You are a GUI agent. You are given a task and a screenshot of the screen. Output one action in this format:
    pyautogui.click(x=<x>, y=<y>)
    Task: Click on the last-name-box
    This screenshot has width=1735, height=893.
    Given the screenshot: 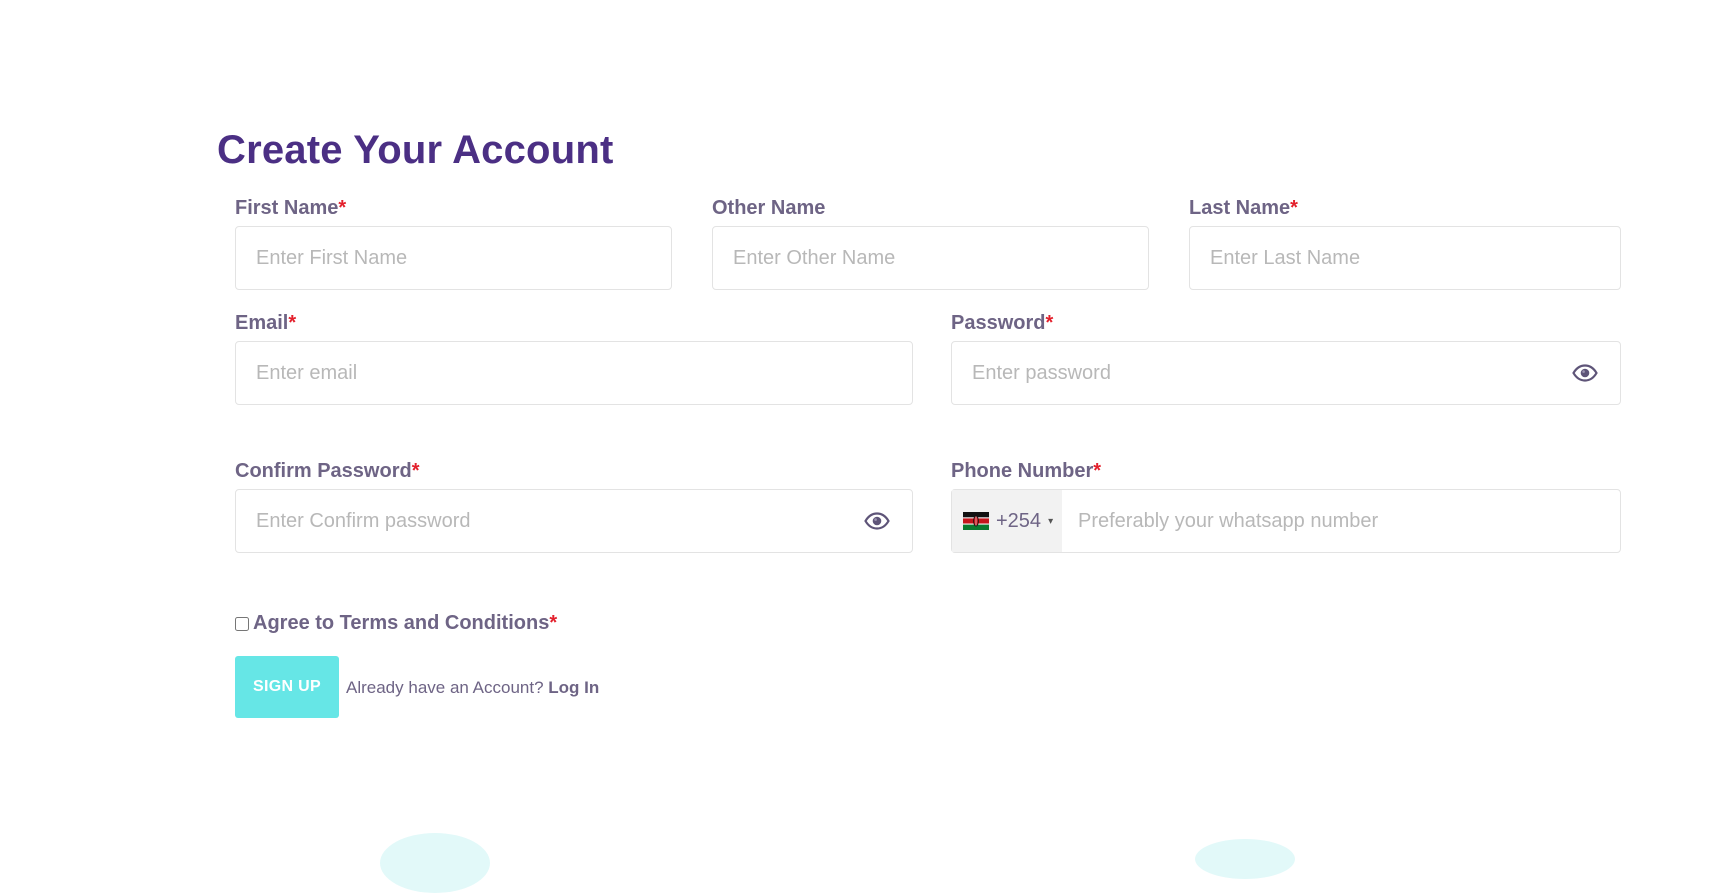 What is the action you would take?
    pyautogui.click(x=1405, y=258)
    